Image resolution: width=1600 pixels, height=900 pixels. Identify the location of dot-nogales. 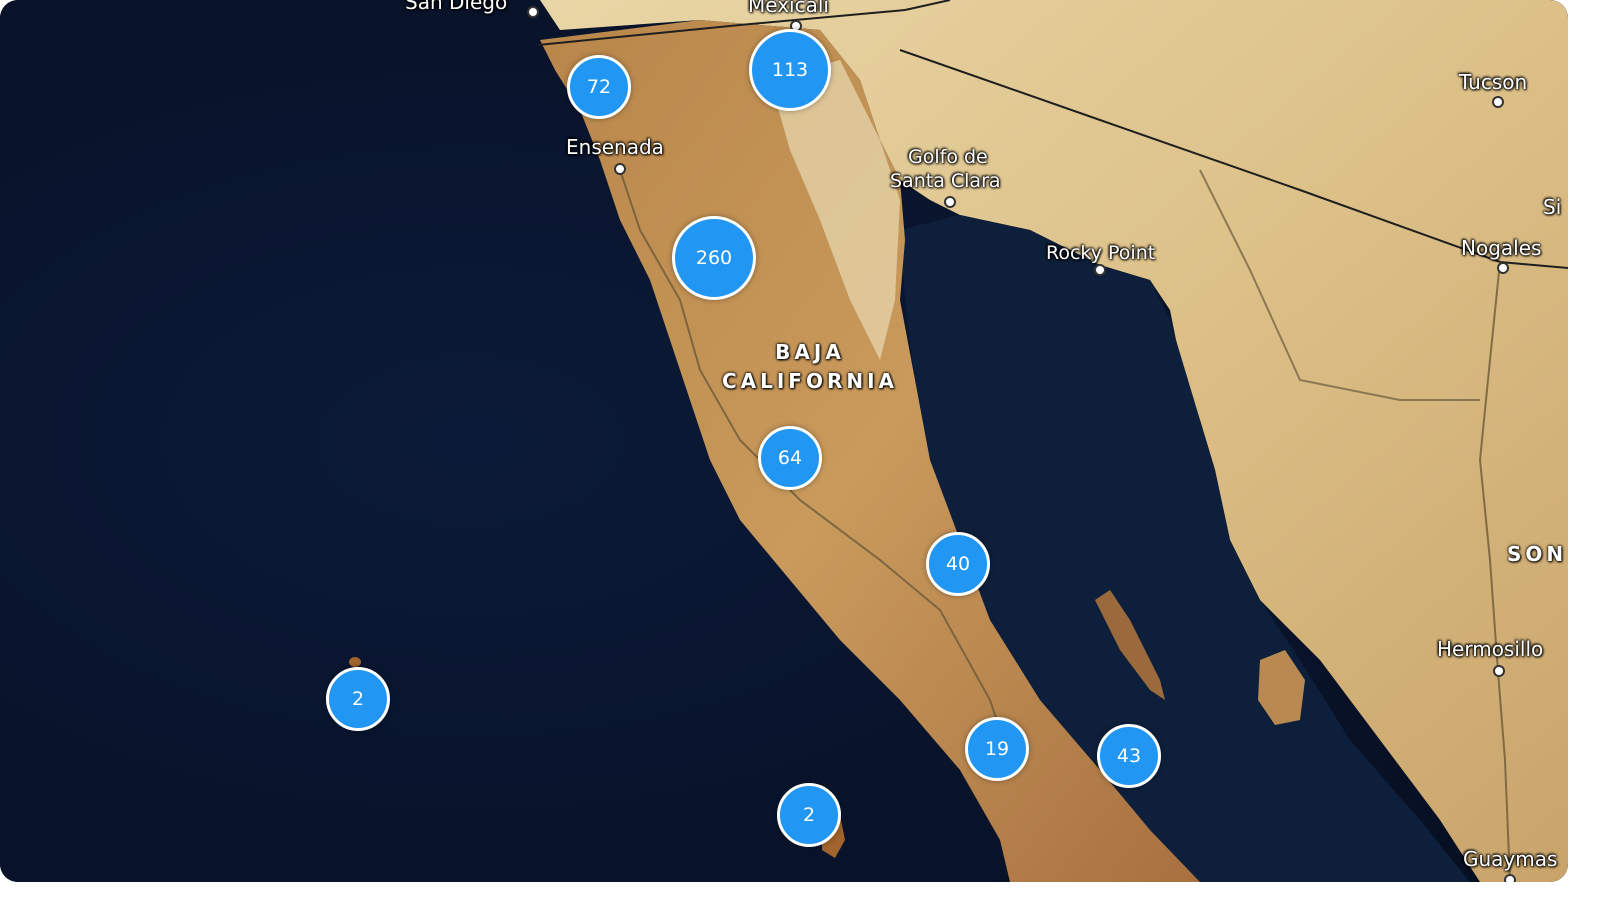
(1503, 268).